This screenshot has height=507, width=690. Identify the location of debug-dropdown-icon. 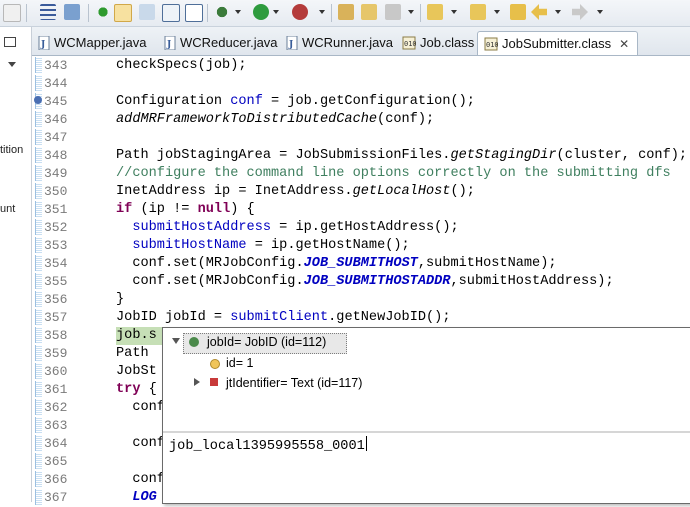
(238, 12).